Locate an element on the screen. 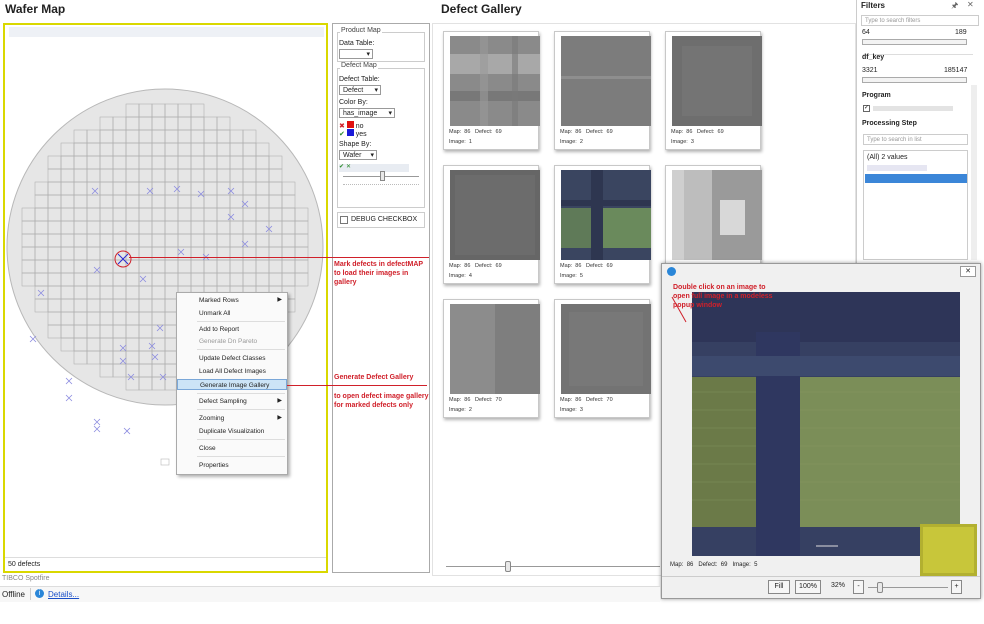 The image size is (984, 624). size-slider-handle is located at coordinates (382, 176).